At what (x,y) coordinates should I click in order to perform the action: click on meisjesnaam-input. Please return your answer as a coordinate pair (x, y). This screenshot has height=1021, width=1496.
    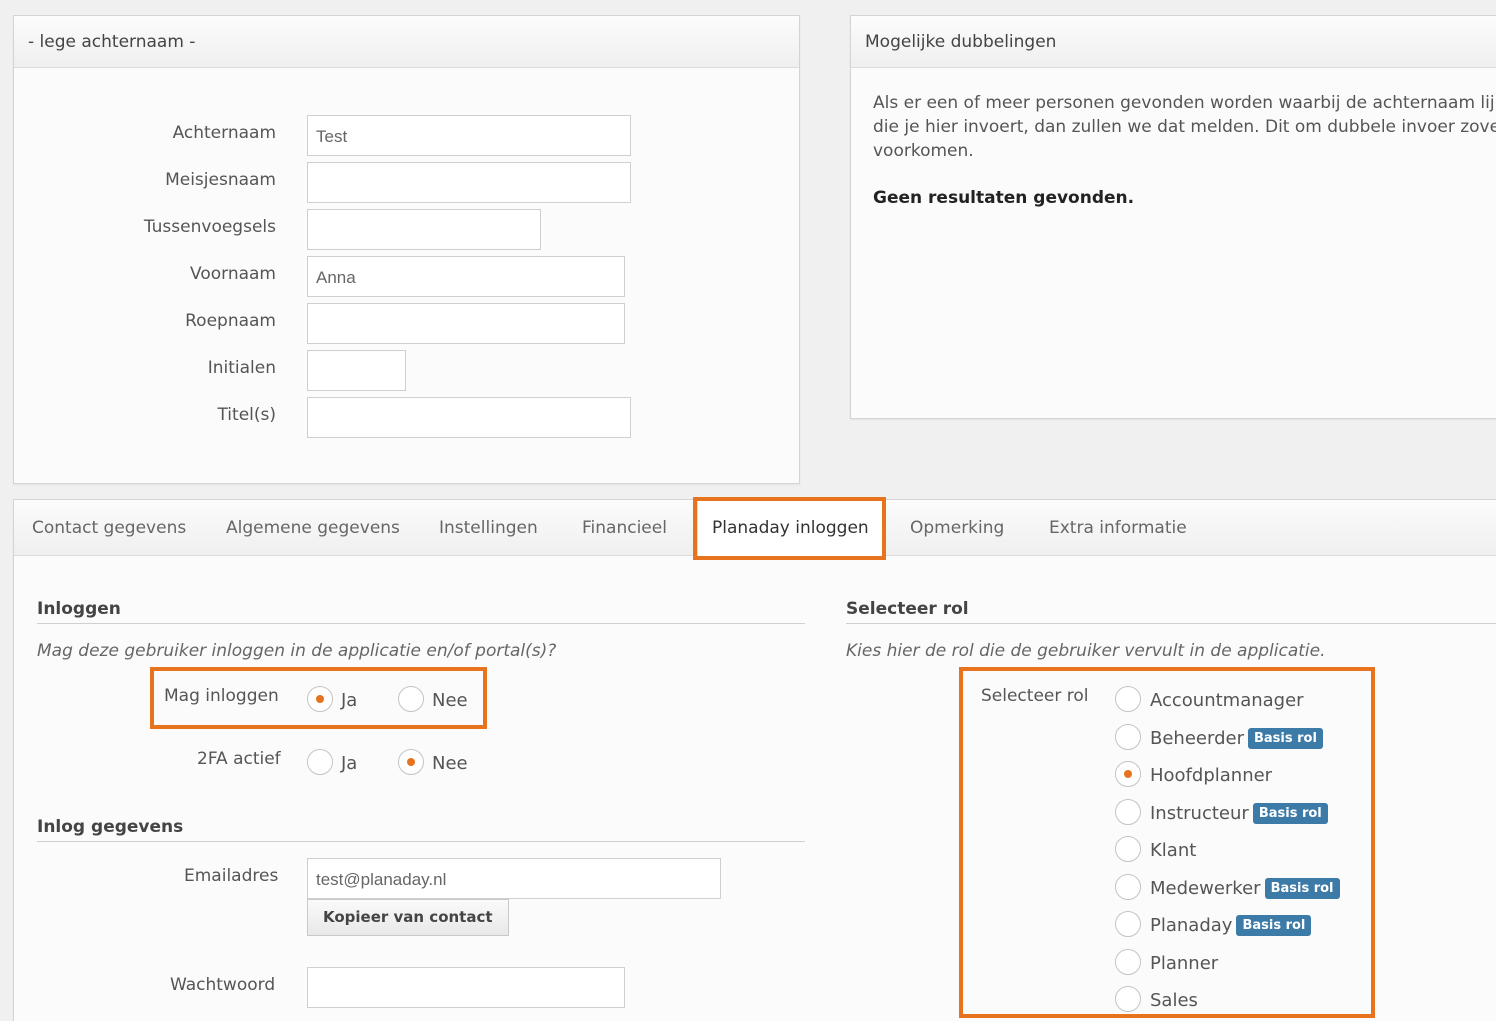
    Looking at the image, I should click on (469, 182).